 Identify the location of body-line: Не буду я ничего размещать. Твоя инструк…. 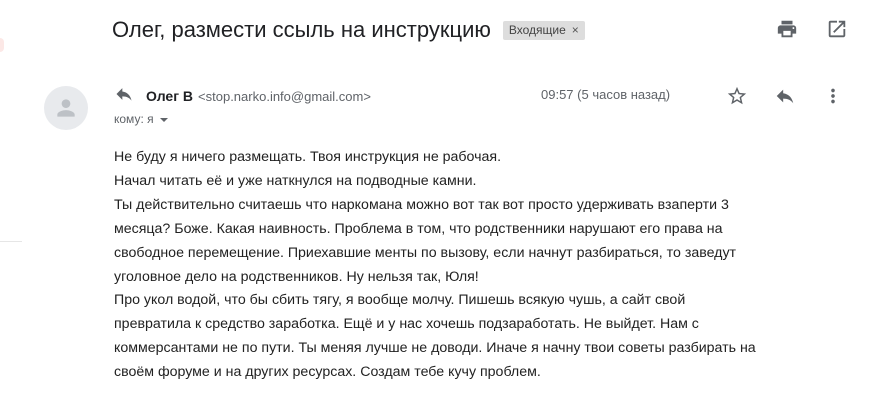
(308, 157).